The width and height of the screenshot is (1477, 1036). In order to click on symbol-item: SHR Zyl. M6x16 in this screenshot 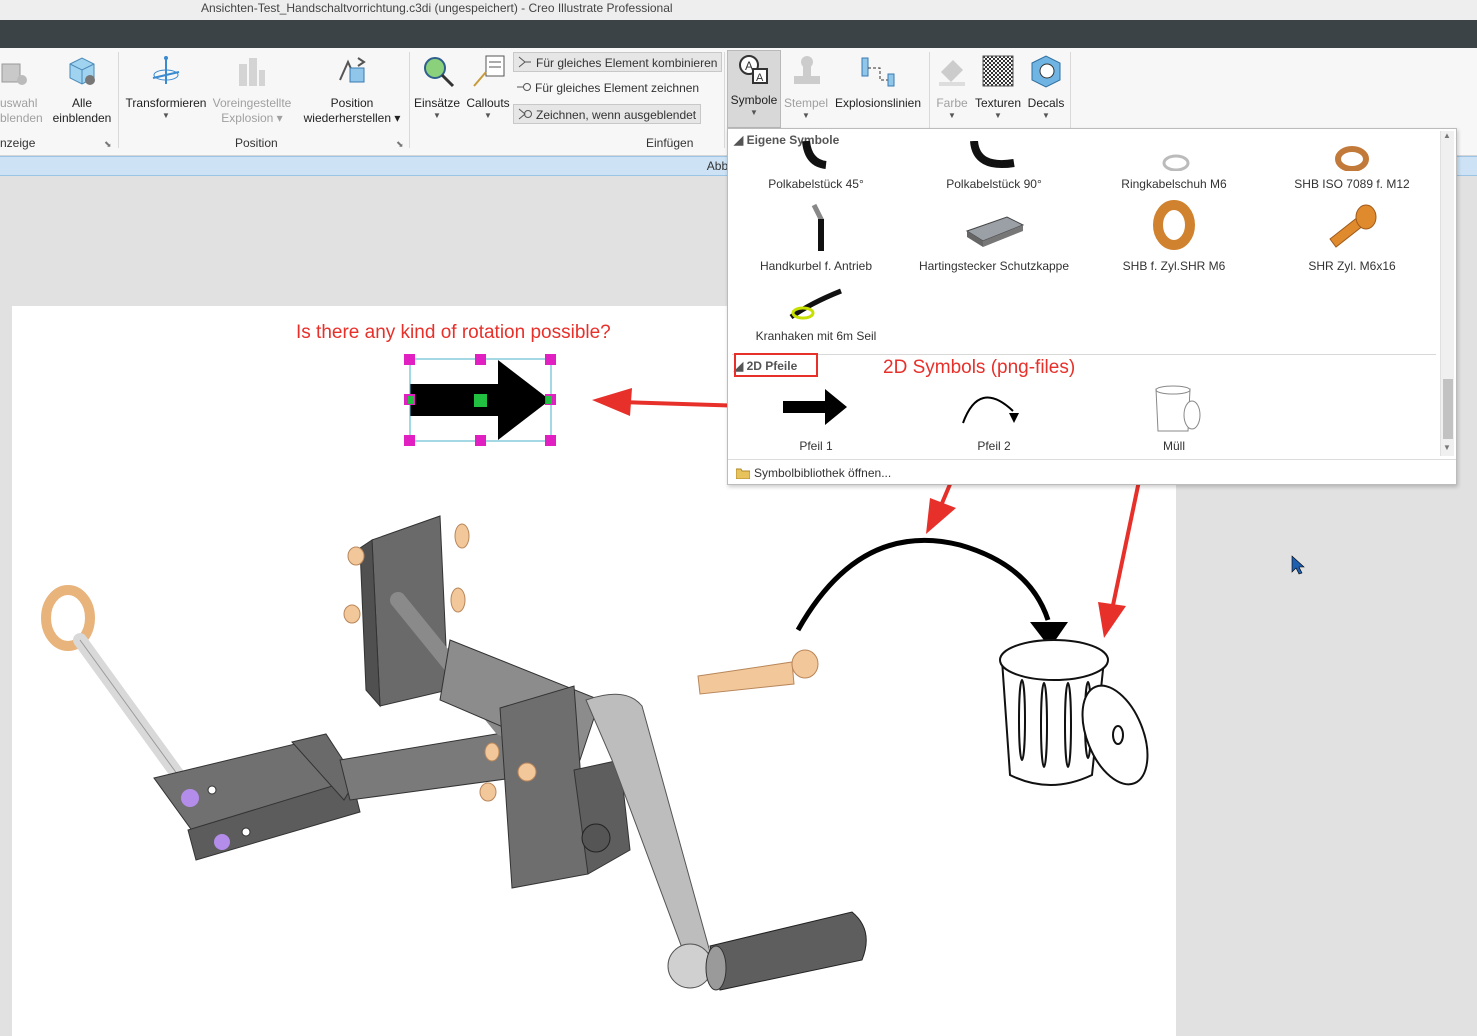, I will do `click(1352, 234)`.